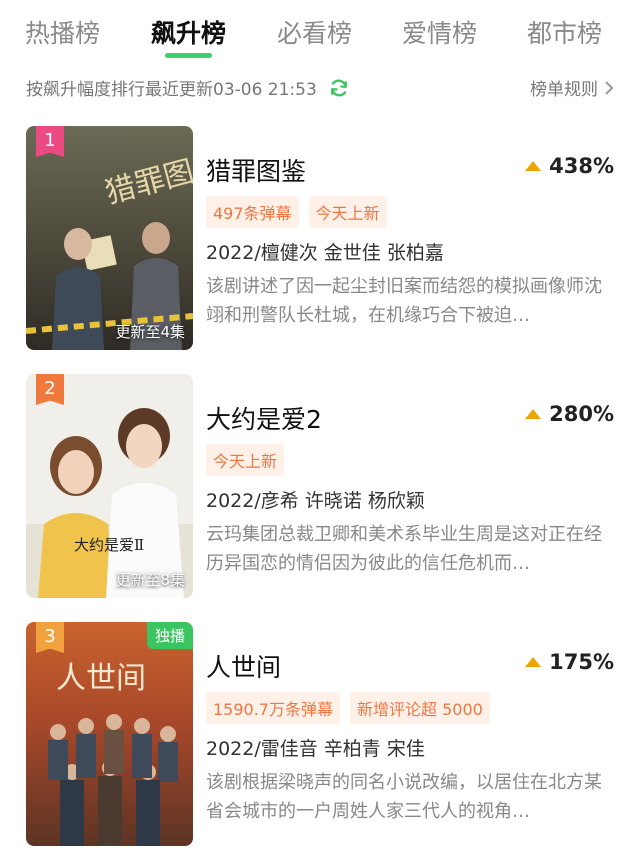 This screenshot has width=640, height=848. Describe the element at coordinates (339, 88) in the screenshot. I see `refresh-icon` at that location.